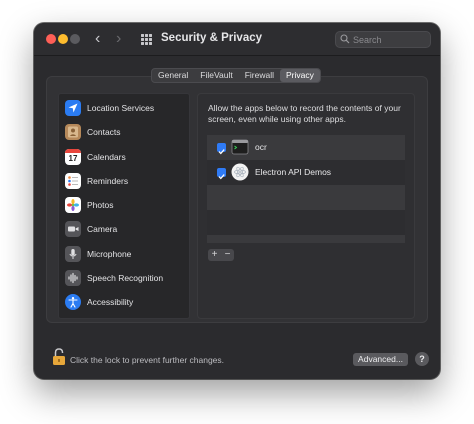 The width and height of the screenshot is (474, 424). Describe the element at coordinates (108, 181) in the screenshot. I see `sidebar-item-label: Reminders` at that location.